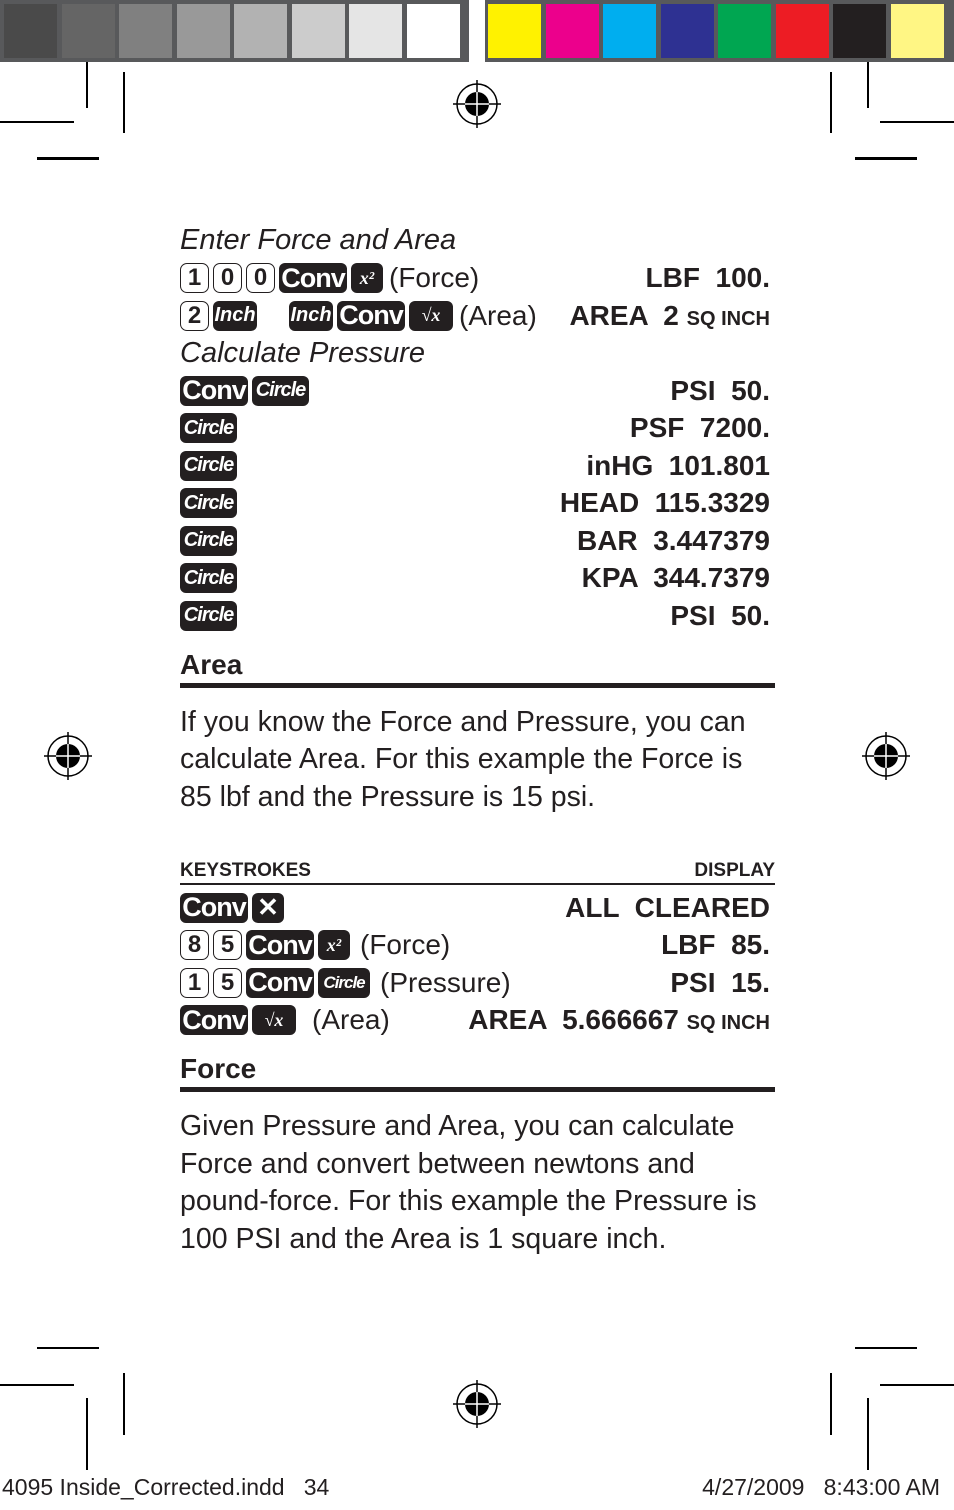  I want to click on table-header: KEYSTROKES DISPLAY, so click(477, 872).